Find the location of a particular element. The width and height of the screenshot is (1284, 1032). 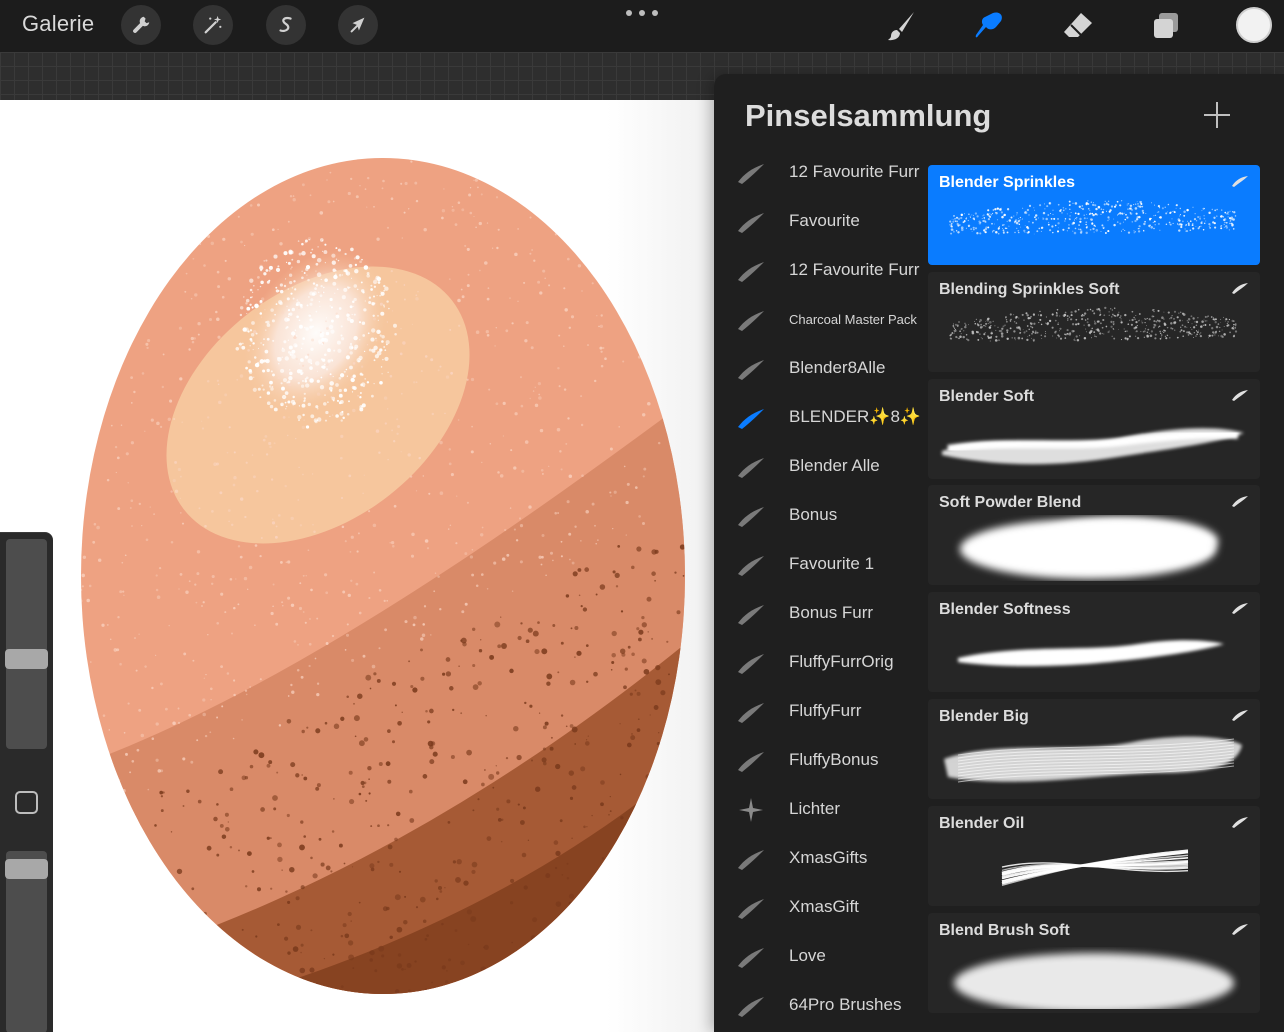

brush-set-label: Blender8Alle is located at coordinates (837, 367).